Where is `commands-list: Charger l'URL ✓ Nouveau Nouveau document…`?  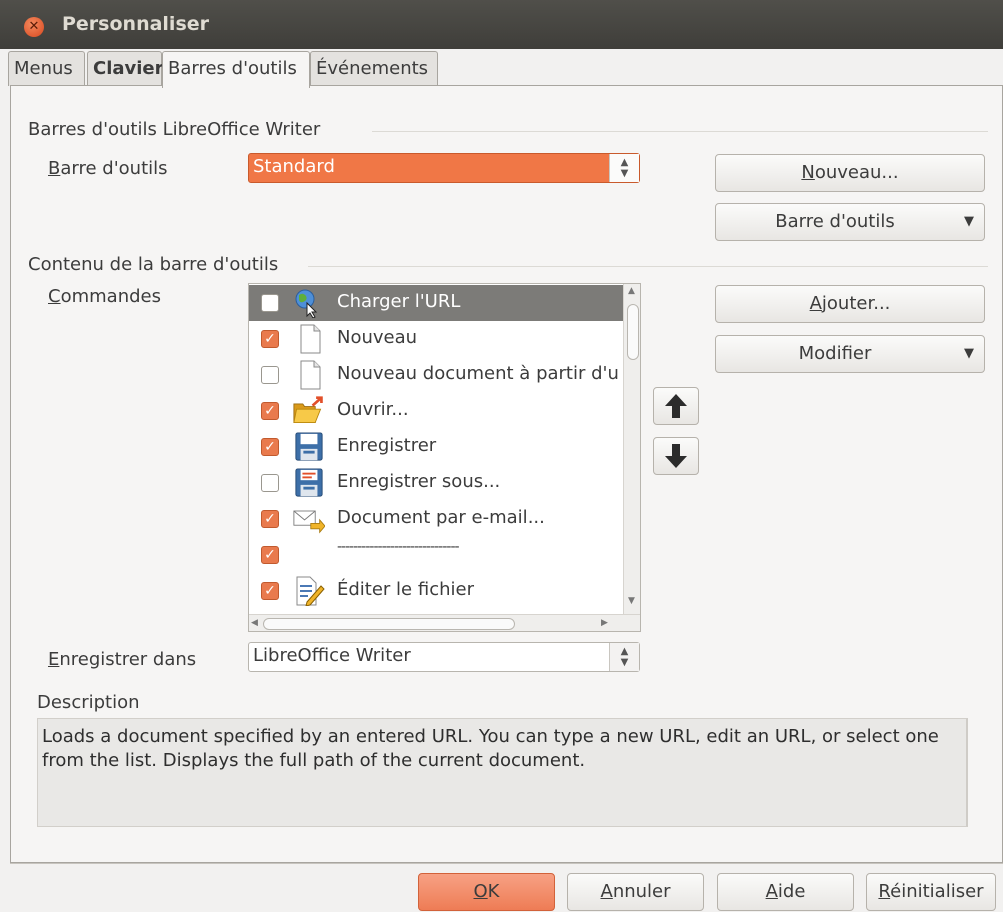
commands-list: Charger l'URL ✓ Nouveau Nouveau document… is located at coordinates (444, 457).